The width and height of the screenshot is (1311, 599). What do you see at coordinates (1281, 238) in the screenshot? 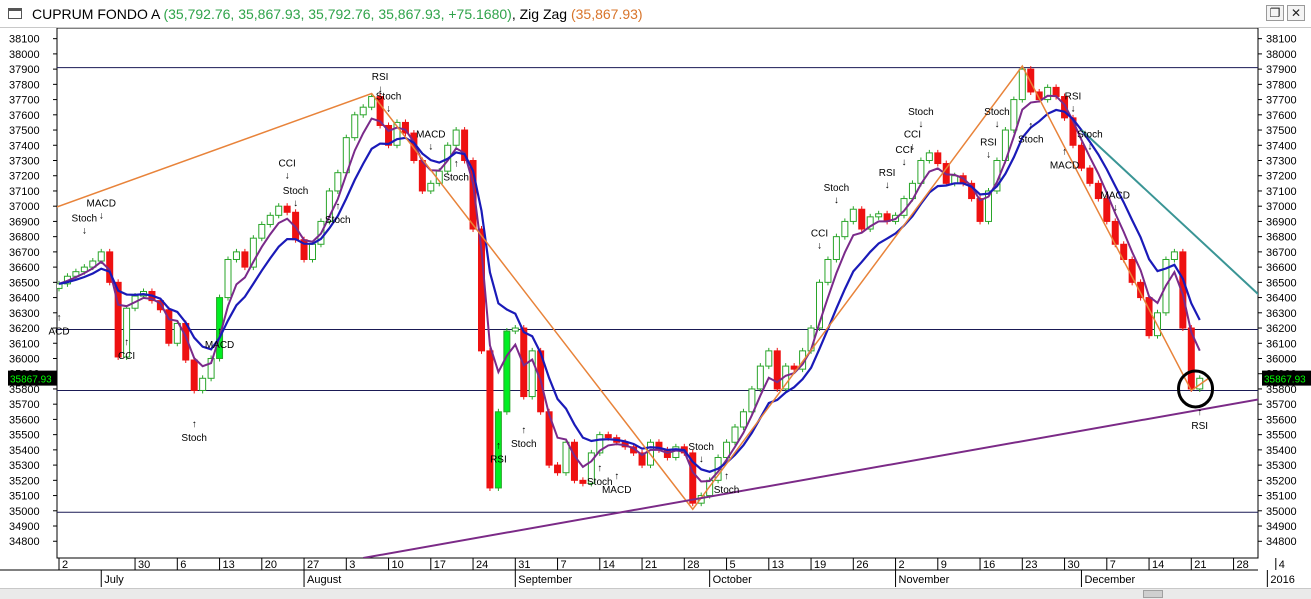
I see `y-tick-label-right: 36800` at bounding box center [1281, 238].